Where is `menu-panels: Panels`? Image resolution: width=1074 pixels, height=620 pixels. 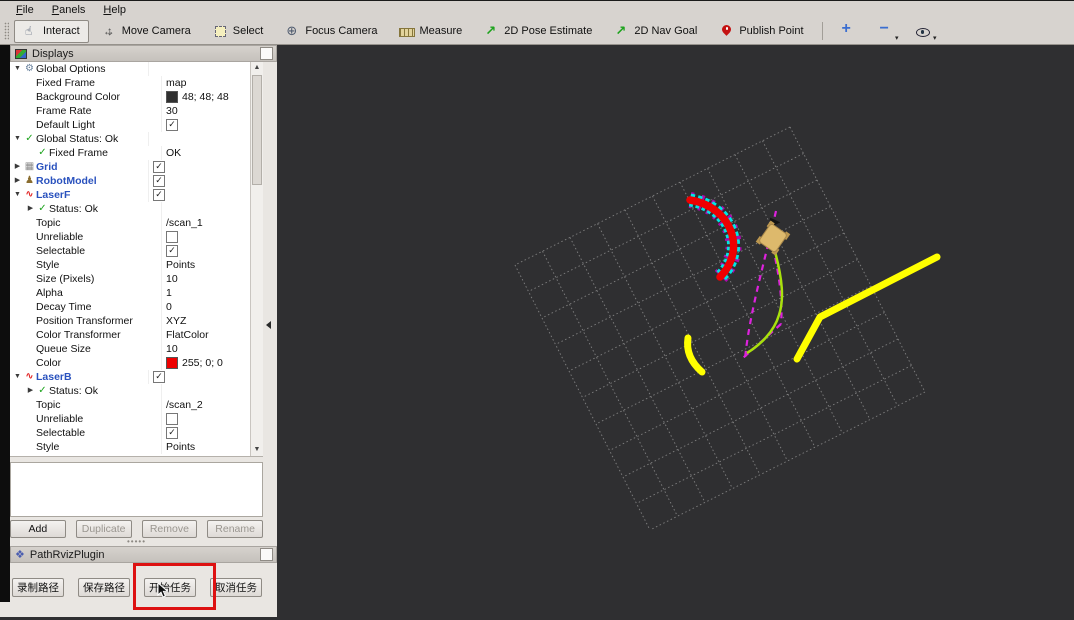
menu-panels: Panels is located at coordinates (69, 10).